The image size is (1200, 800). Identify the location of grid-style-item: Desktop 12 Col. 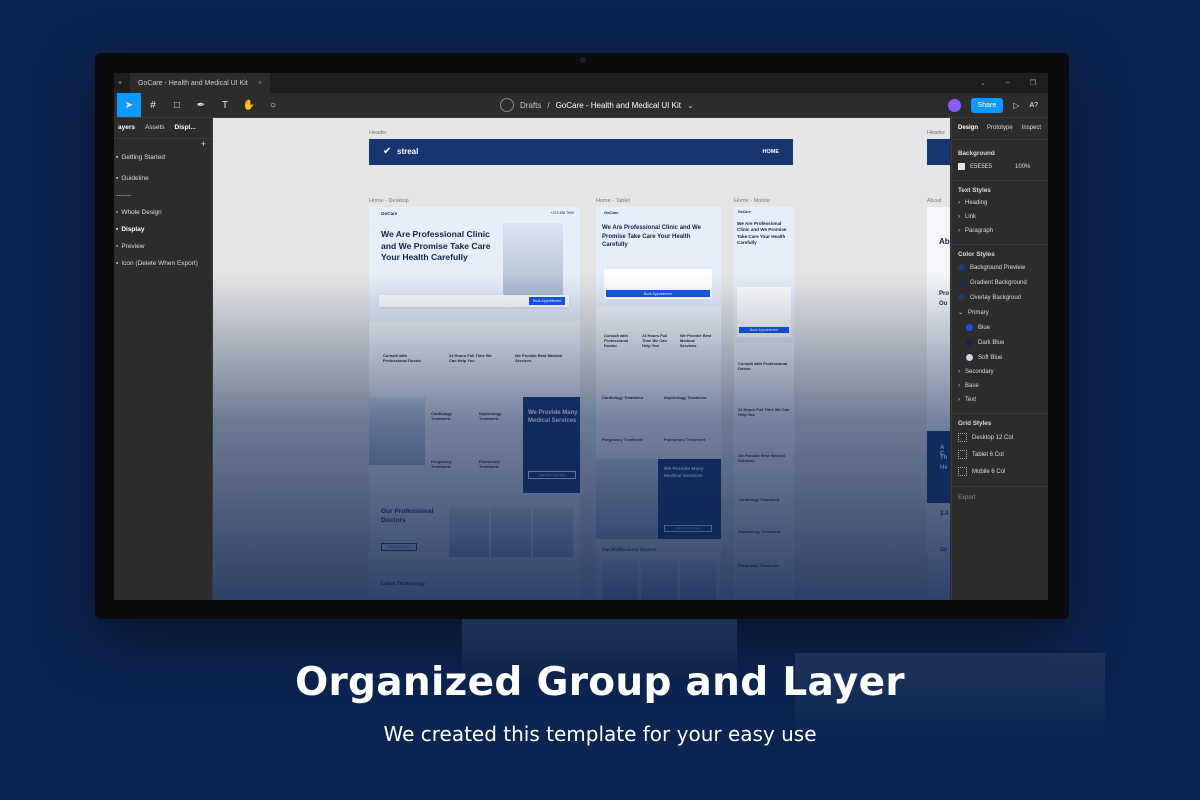
(1000, 437).